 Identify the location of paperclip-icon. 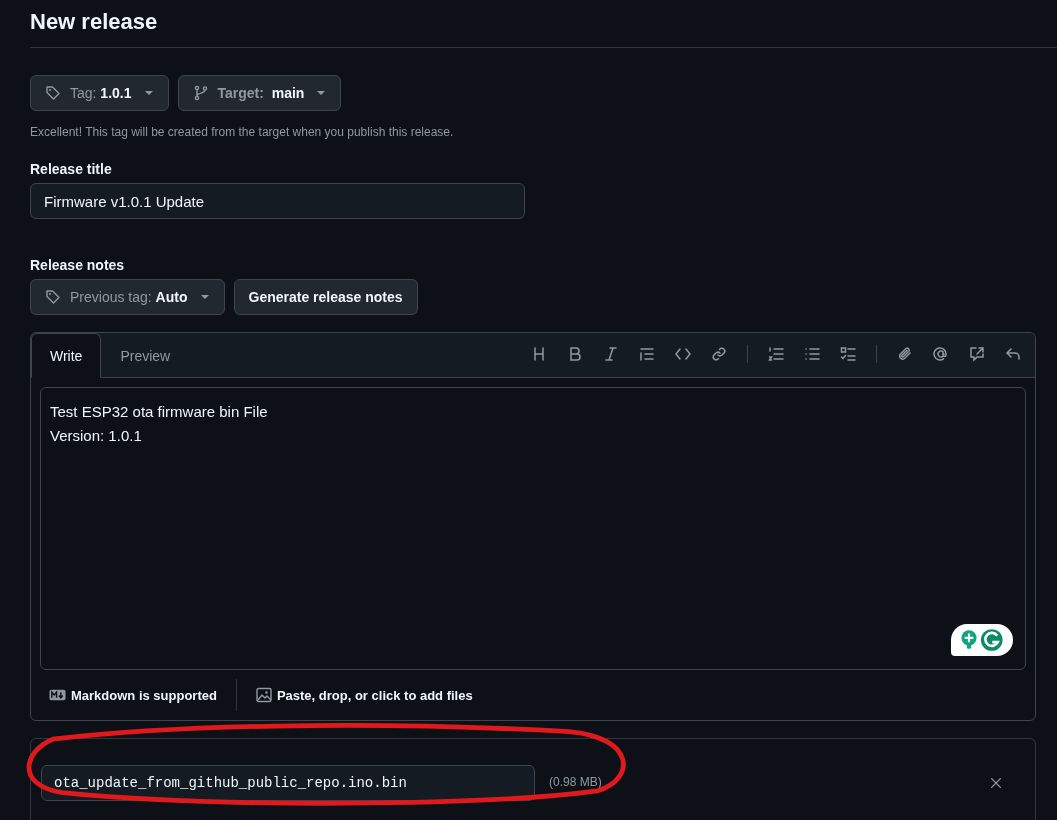
(905, 354).